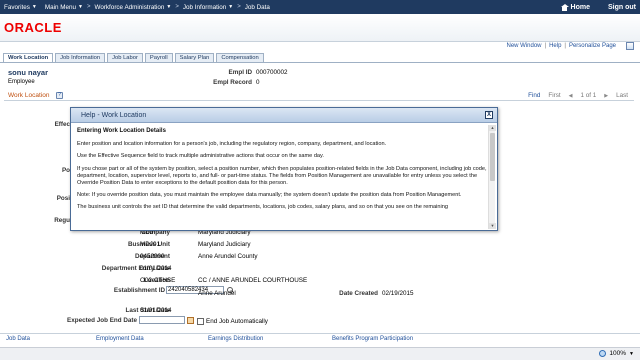 The width and height of the screenshot is (640, 360). Describe the element at coordinates (534, 95) in the screenshot. I see `find-link: Find` at that location.